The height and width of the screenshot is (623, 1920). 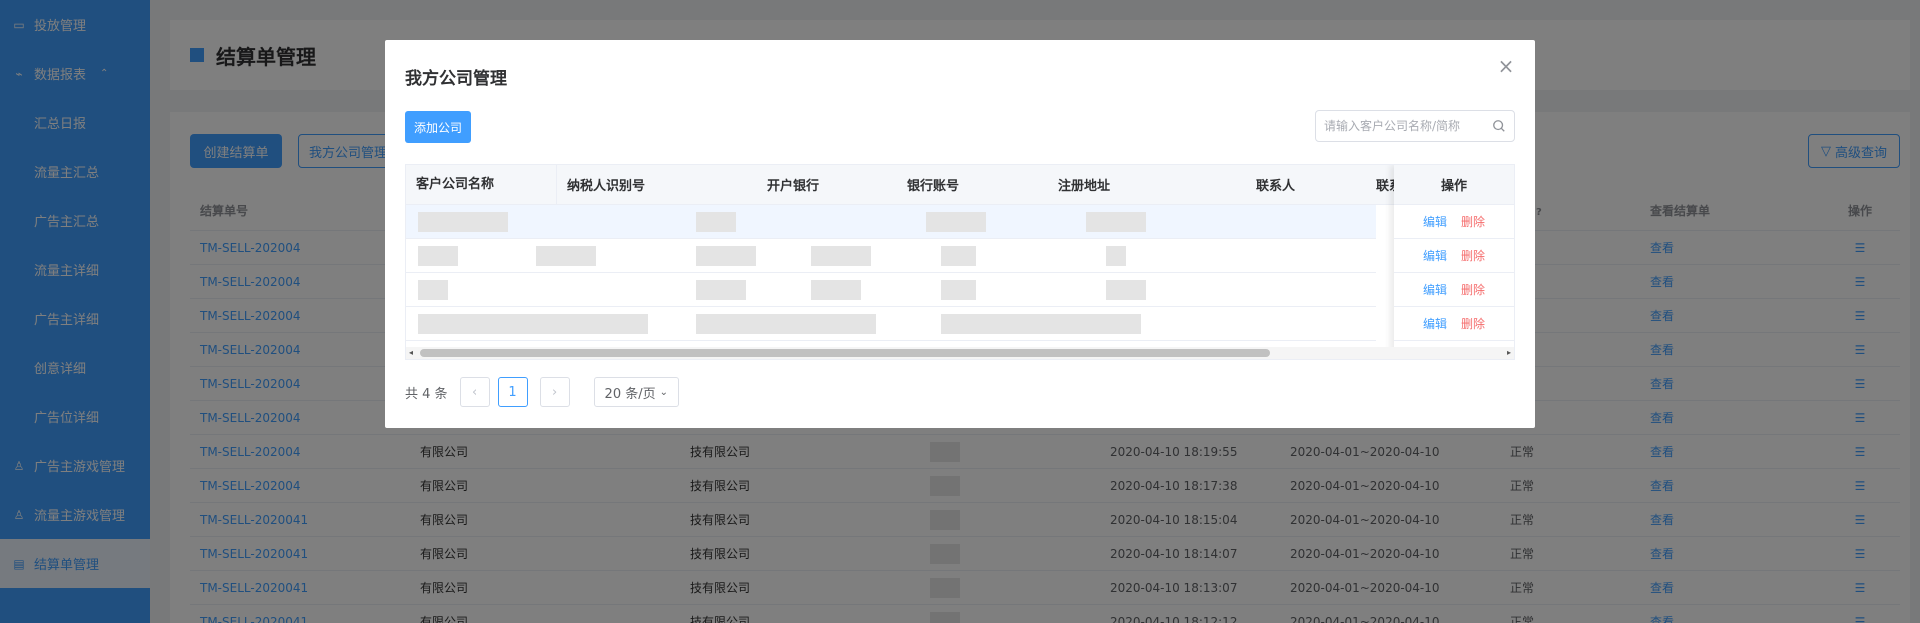 What do you see at coordinates (933, 186) in the screenshot?
I see `col-header: 银行账号` at bounding box center [933, 186].